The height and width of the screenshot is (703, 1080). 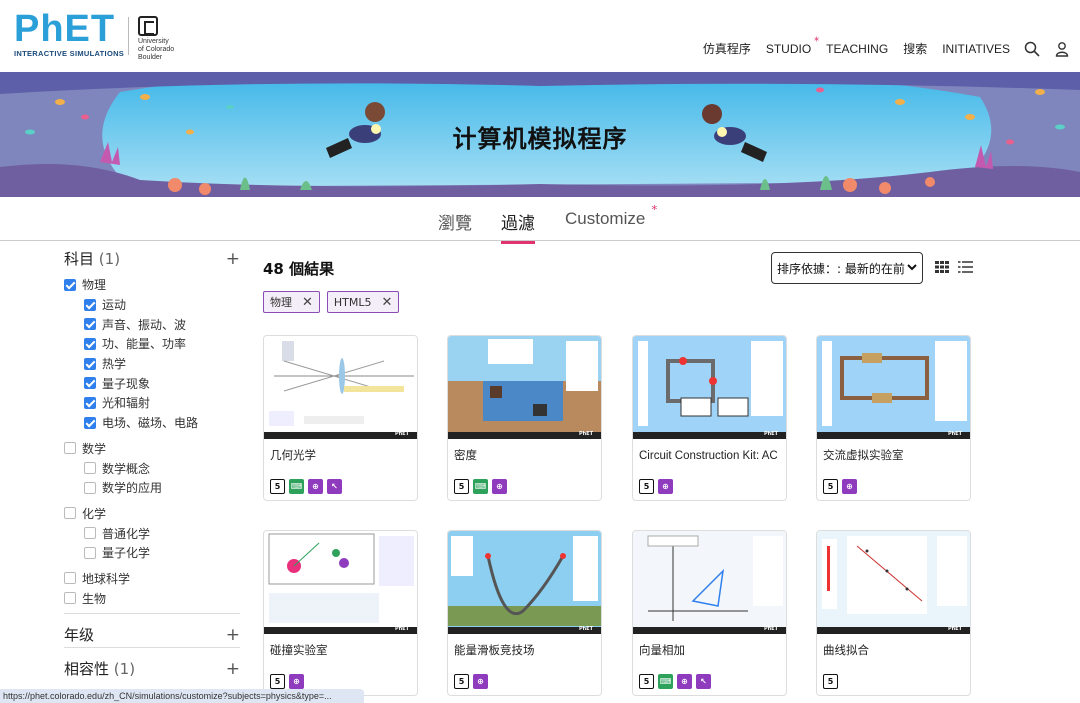 I want to click on logo-subtitle: INTERACTIVE SIMULATIONS, so click(x=69, y=53).